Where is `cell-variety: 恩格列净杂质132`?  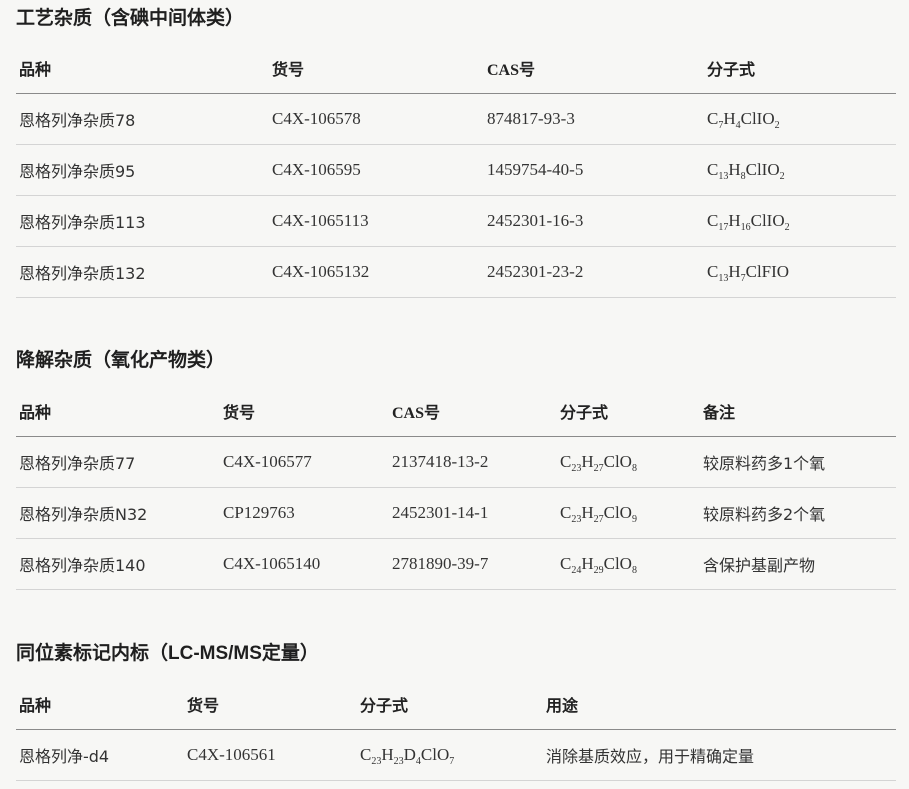
cell-variety: 恩格列净杂质132 is located at coordinates (142, 272).